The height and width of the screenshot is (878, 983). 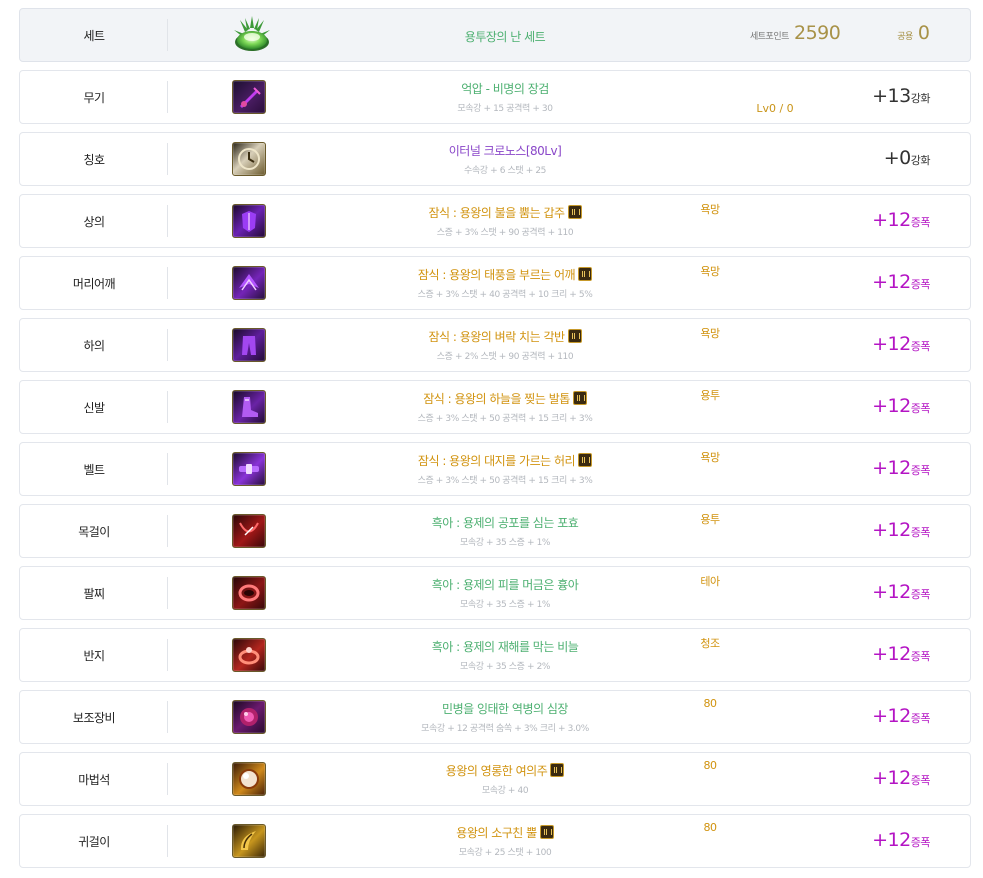 I want to click on enhance-level: +13강화, so click(x=901, y=96).